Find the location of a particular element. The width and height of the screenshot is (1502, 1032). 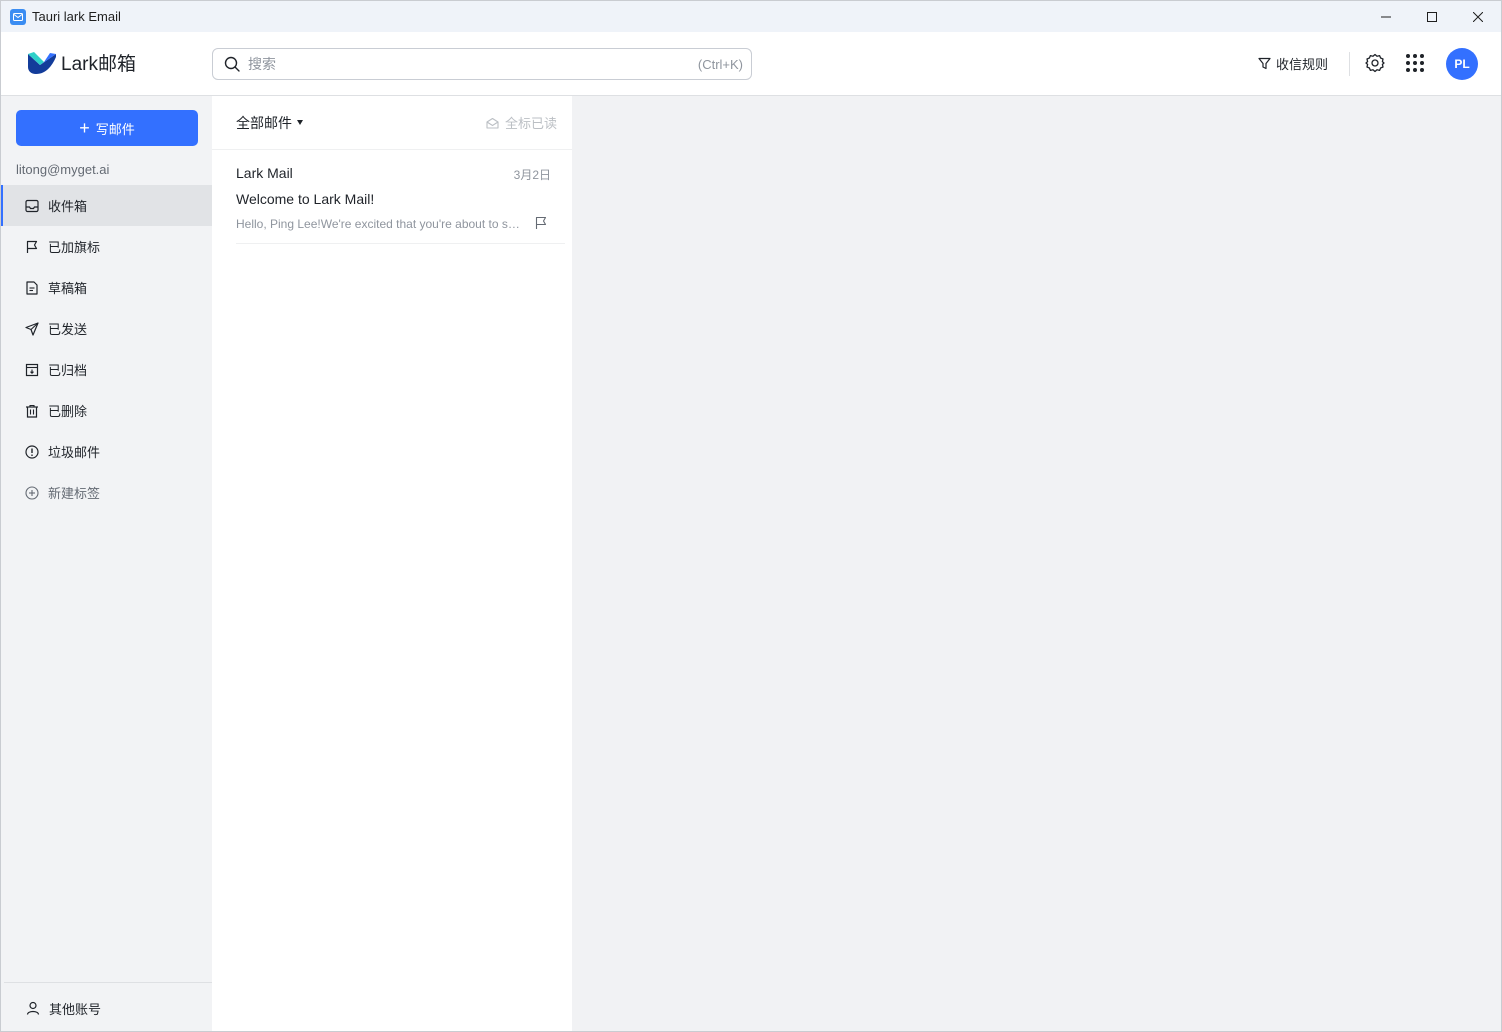

sidebar-item-label: 垃圾邮件 is located at coordinates (74, 452).